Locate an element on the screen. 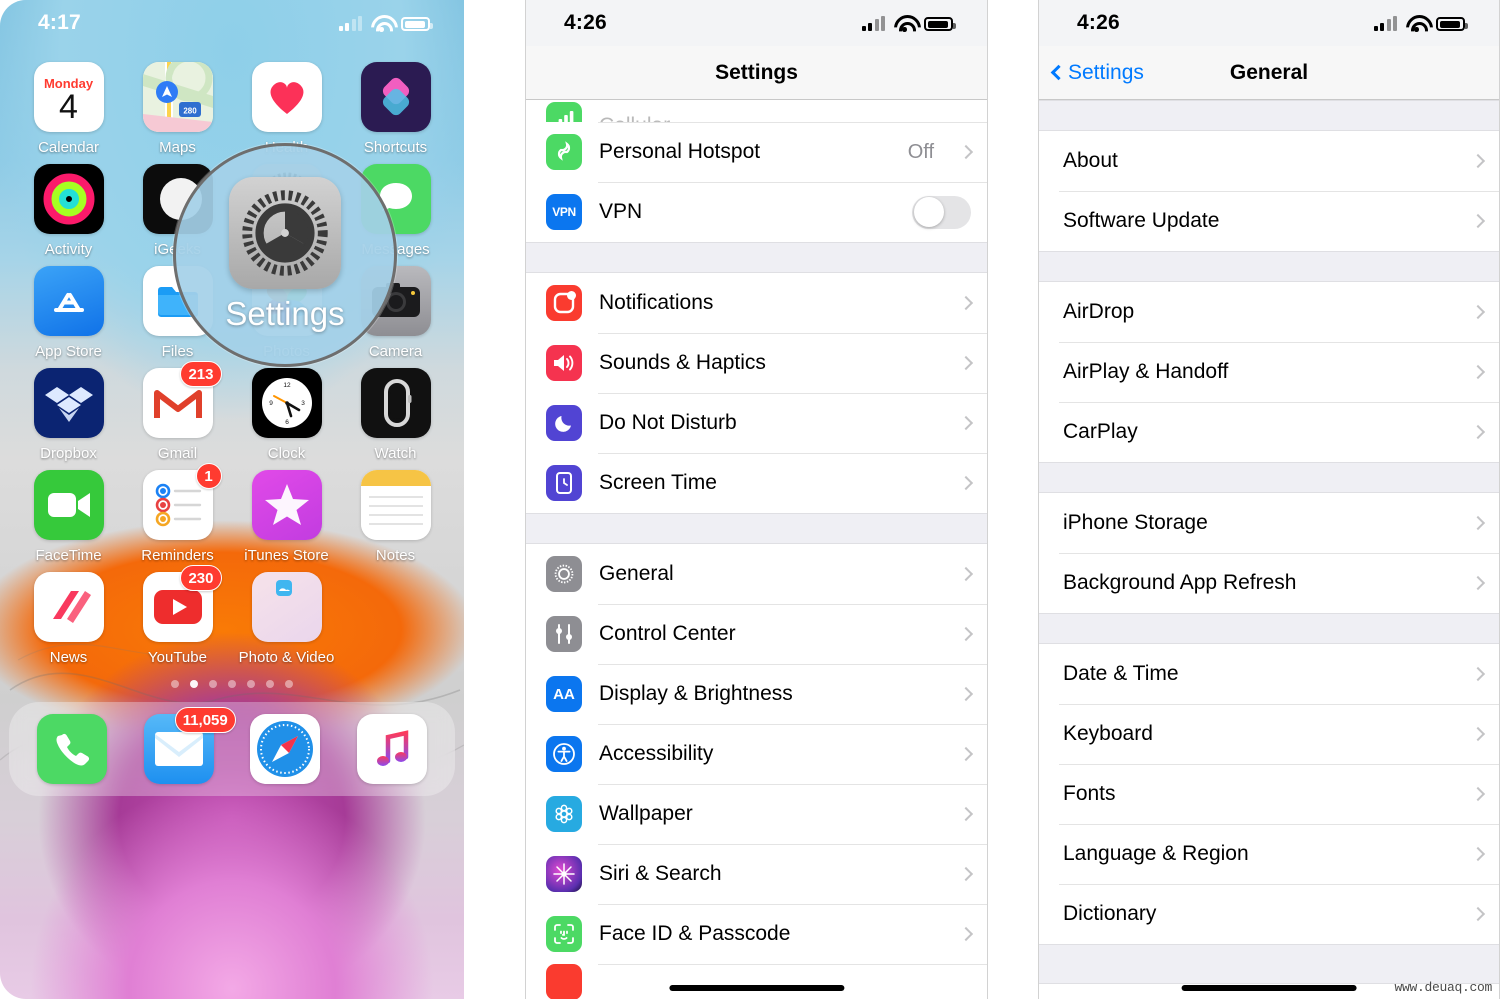  safari-compass-icon is located at coordinates (285, 749).